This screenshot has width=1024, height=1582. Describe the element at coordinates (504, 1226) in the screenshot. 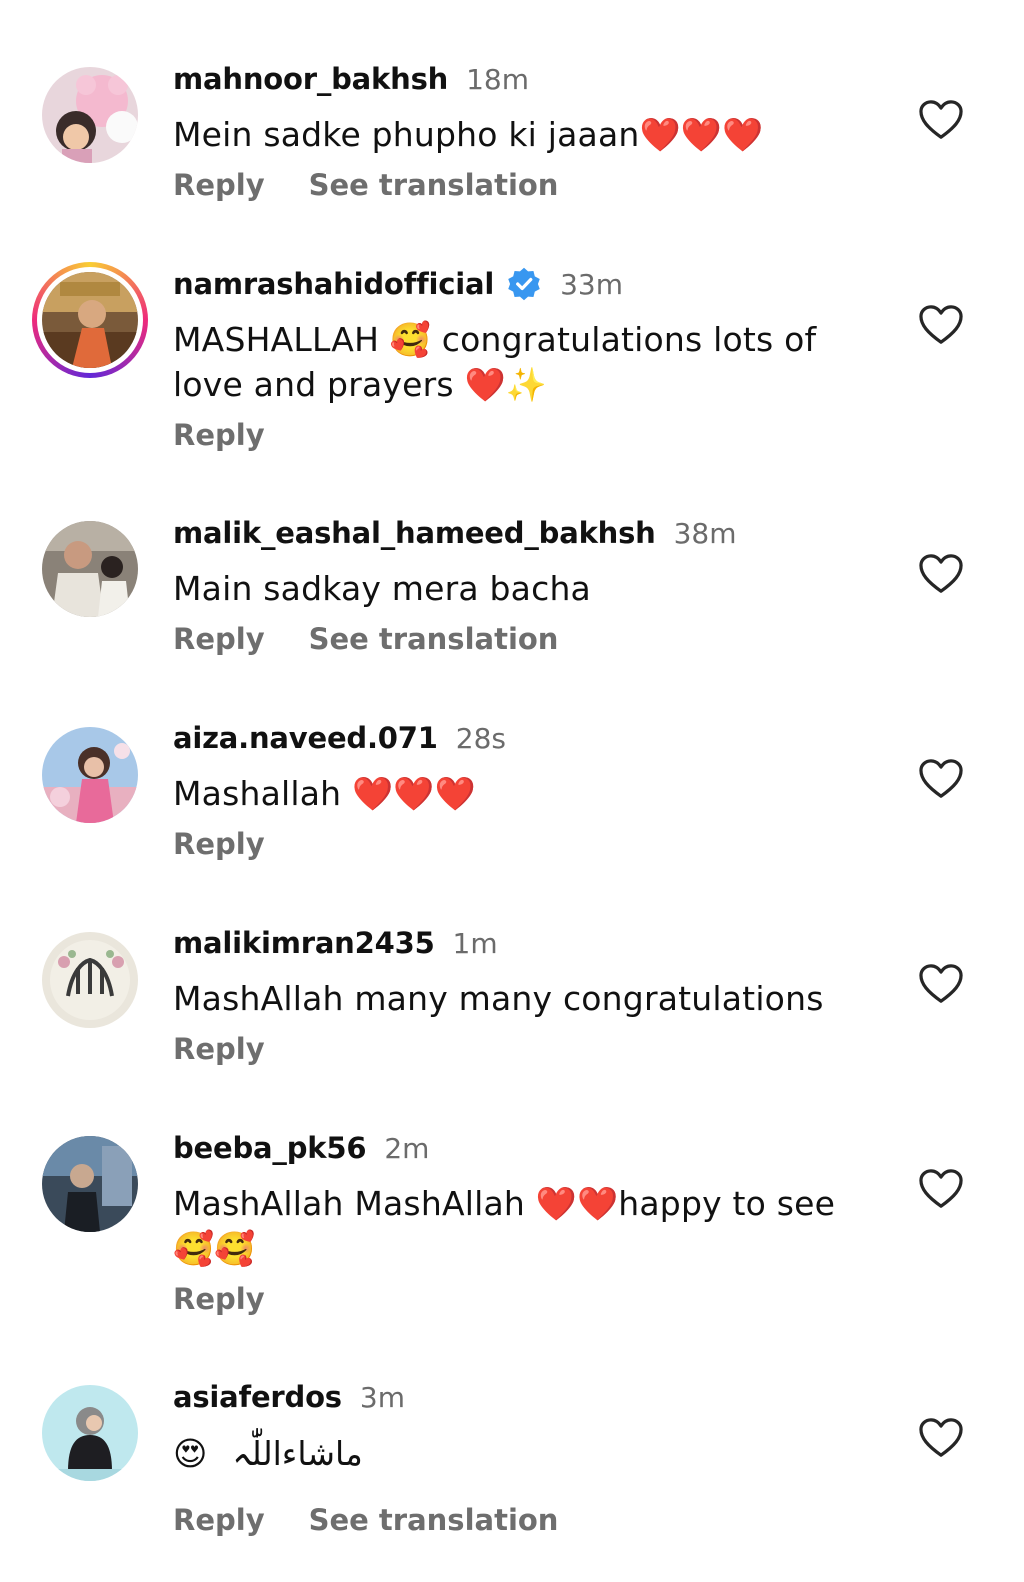

I see `comment-text: MashAllah MashAllah ❤️❤️happy to see 🥰🥰` at that location.